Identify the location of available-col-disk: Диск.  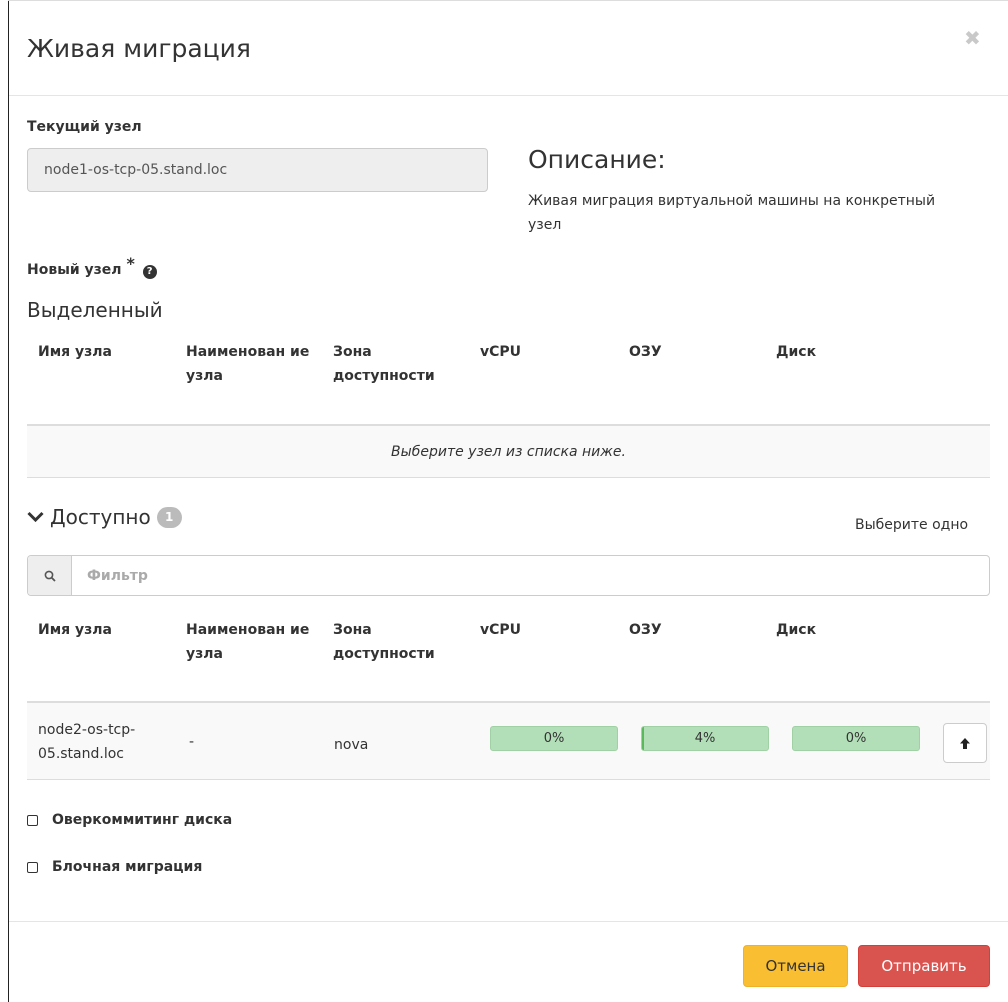
(796, 630).